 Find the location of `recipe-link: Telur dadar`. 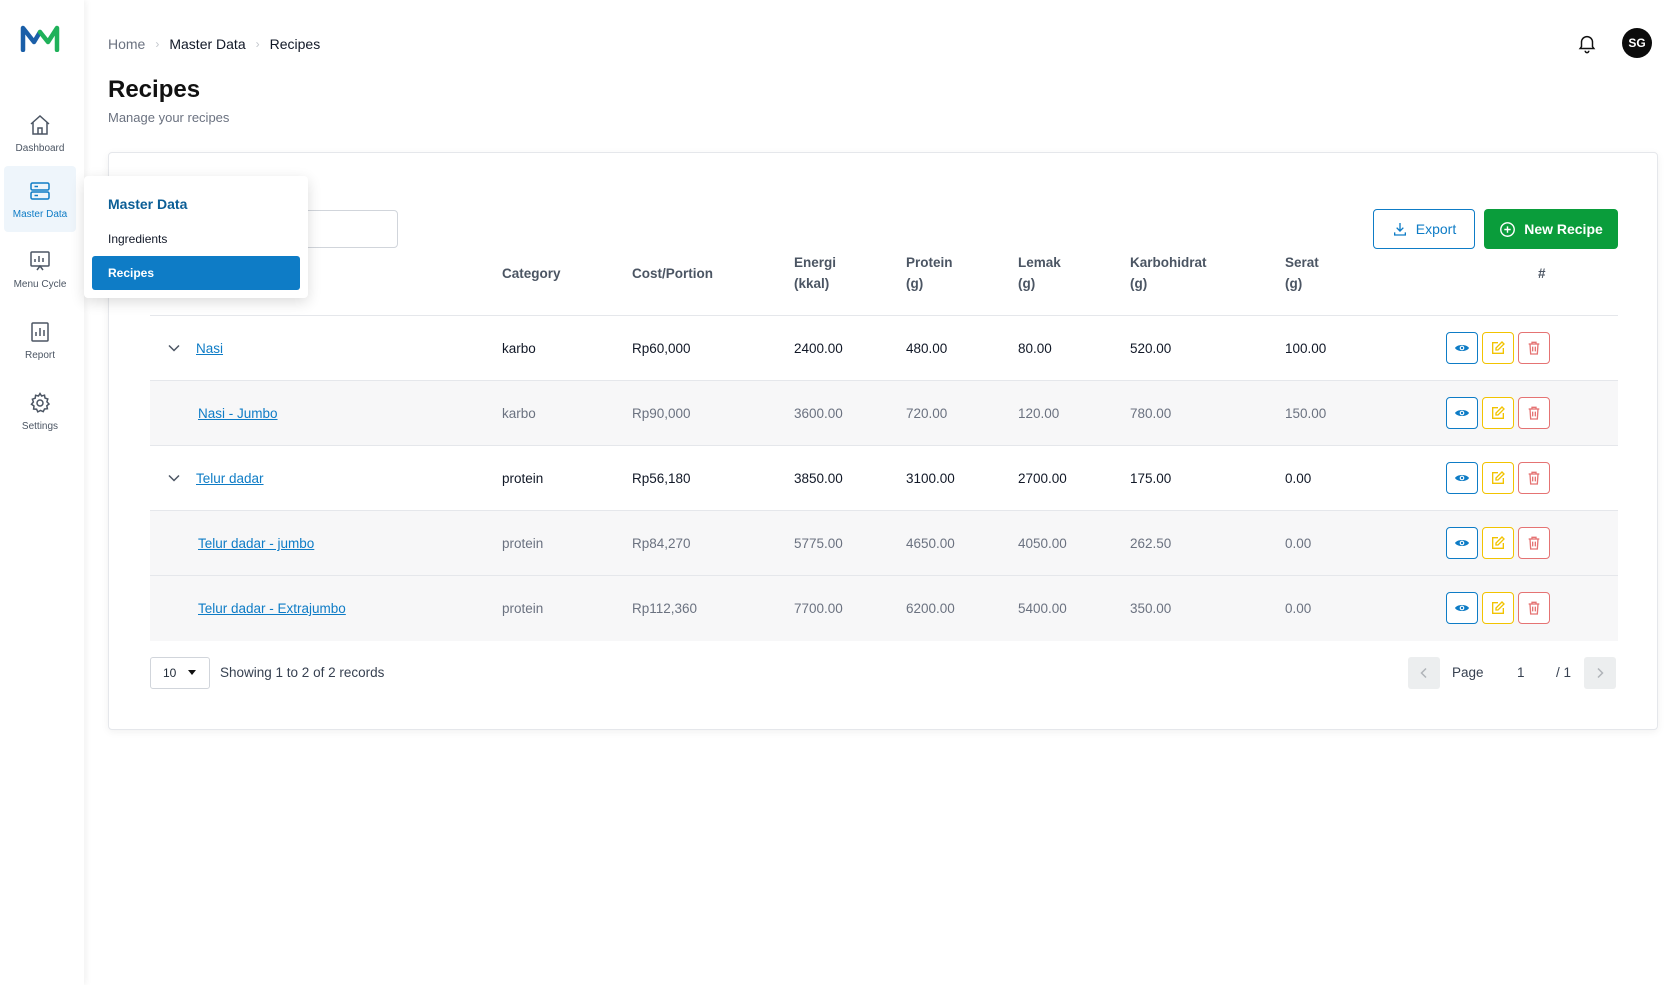

recipe-link: Telur dadar is located at coordinates (230, 478).